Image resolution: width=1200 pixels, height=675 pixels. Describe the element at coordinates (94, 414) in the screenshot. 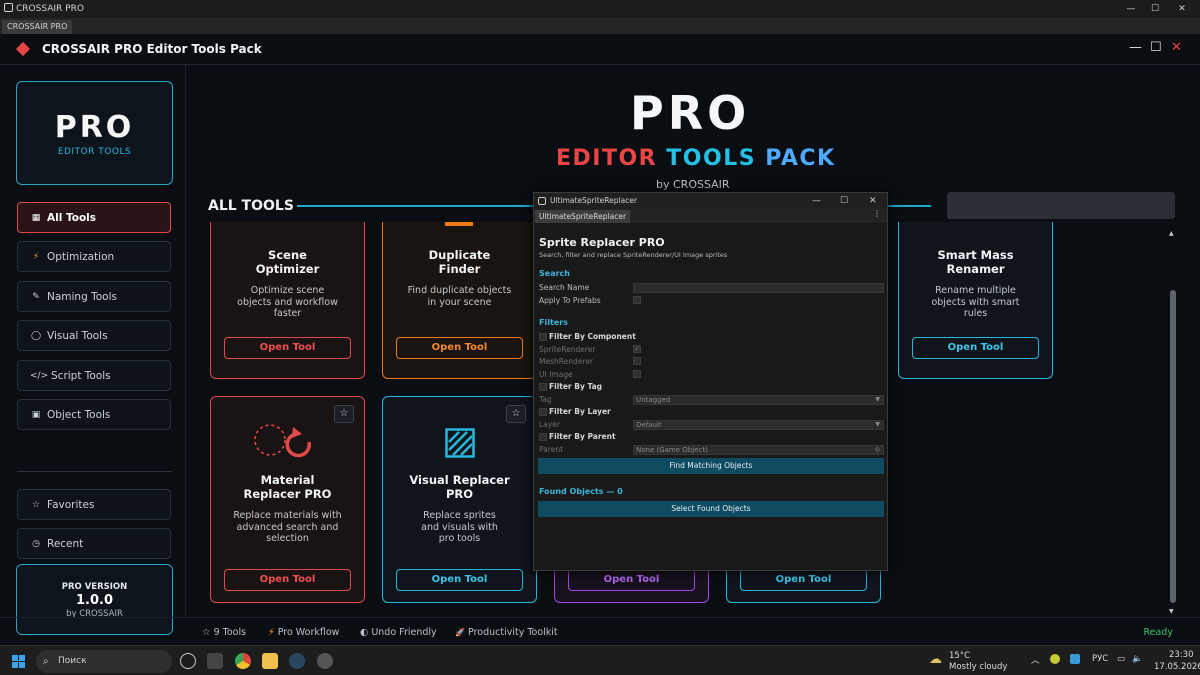

I see `sidebar-item-object-tools: ▣ Object Tools` at that location.